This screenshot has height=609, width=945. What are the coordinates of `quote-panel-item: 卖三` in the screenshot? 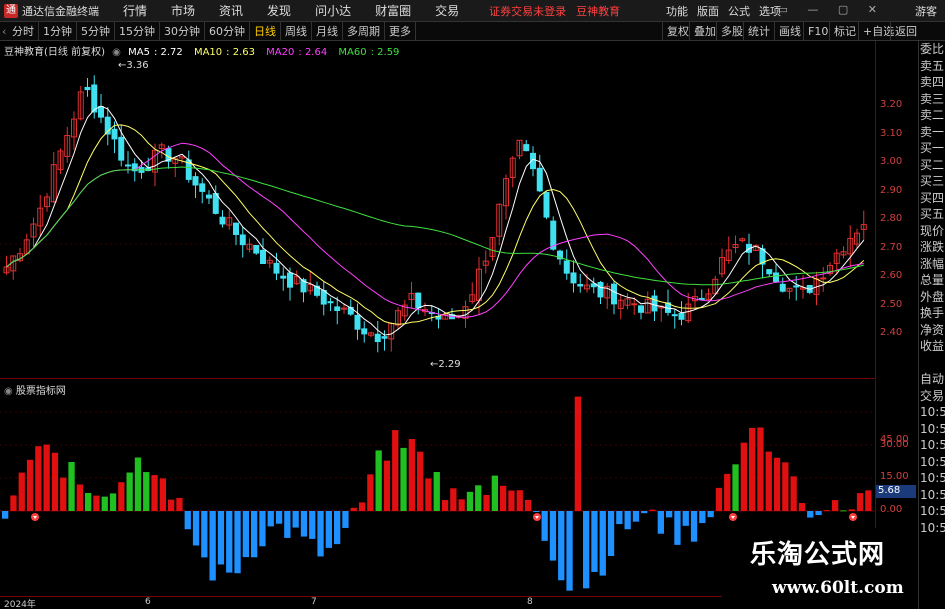 It's located at (932, 98).